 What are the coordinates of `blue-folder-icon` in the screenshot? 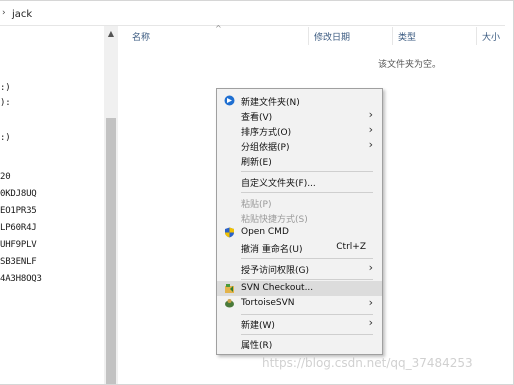 It's located at (229, 100).